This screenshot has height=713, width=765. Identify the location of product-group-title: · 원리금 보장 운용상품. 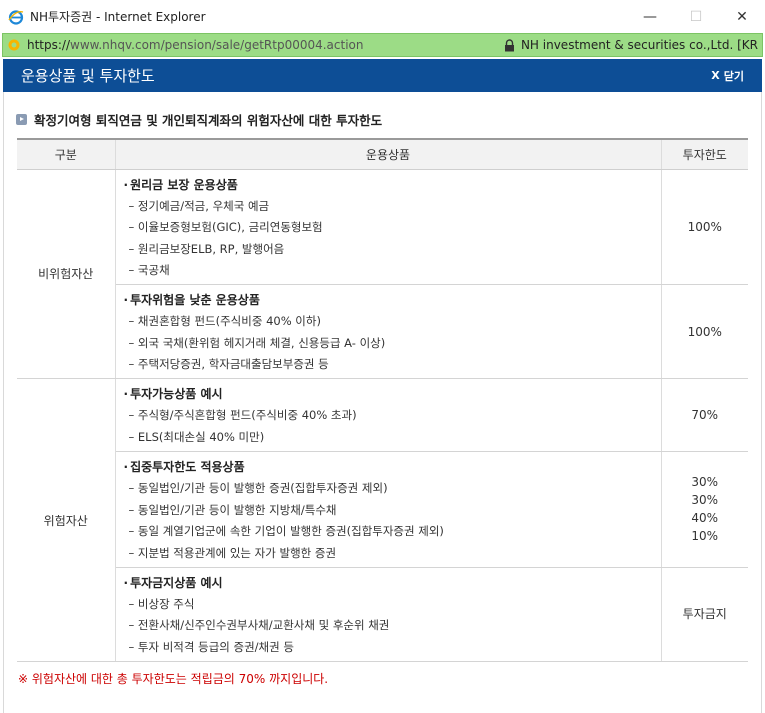
(180, 184).